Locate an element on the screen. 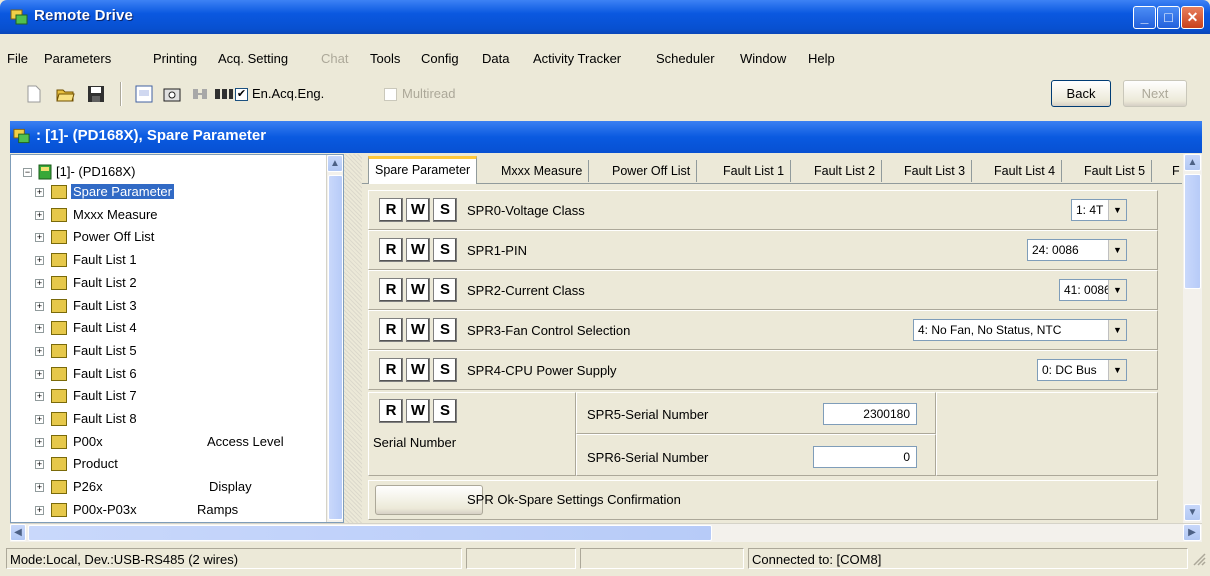 The width and height of the screenshot is (1210, 576). minimize-button: _ is located at coordinates (1144, 17).